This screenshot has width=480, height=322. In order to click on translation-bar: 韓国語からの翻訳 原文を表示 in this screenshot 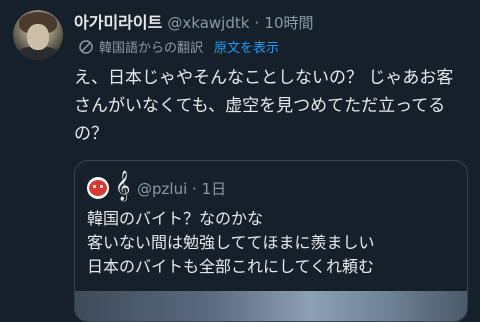, I will do `click(178, 46)`.